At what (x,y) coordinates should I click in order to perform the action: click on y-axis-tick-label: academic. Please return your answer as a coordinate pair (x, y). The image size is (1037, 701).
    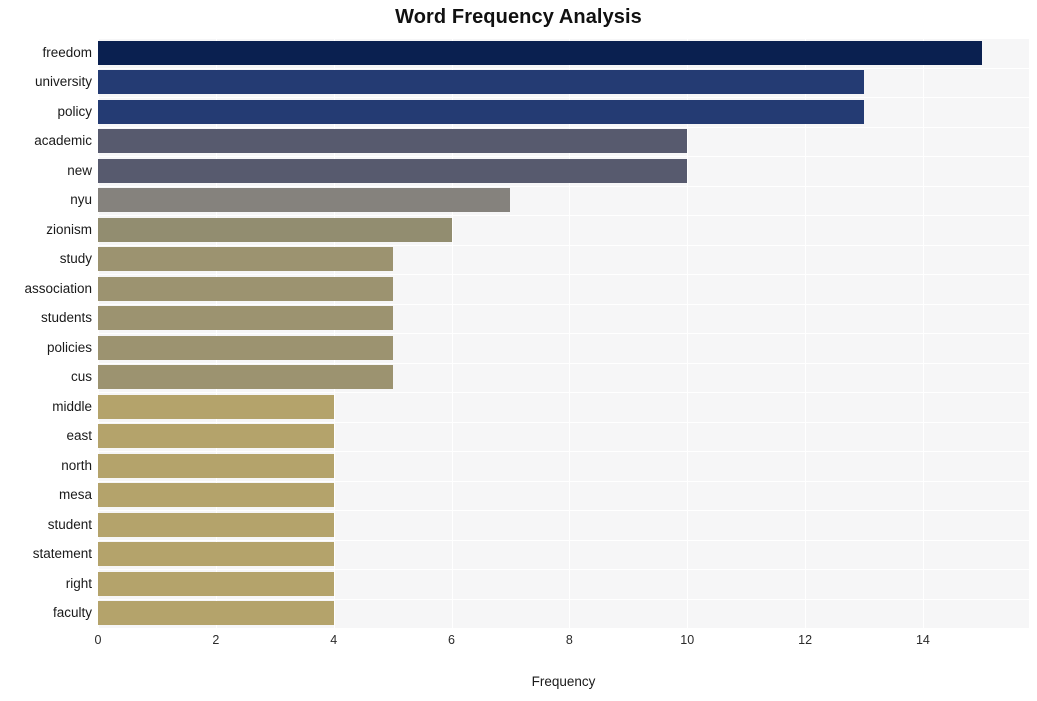
    Looking at the image, I should click on (63, 141).